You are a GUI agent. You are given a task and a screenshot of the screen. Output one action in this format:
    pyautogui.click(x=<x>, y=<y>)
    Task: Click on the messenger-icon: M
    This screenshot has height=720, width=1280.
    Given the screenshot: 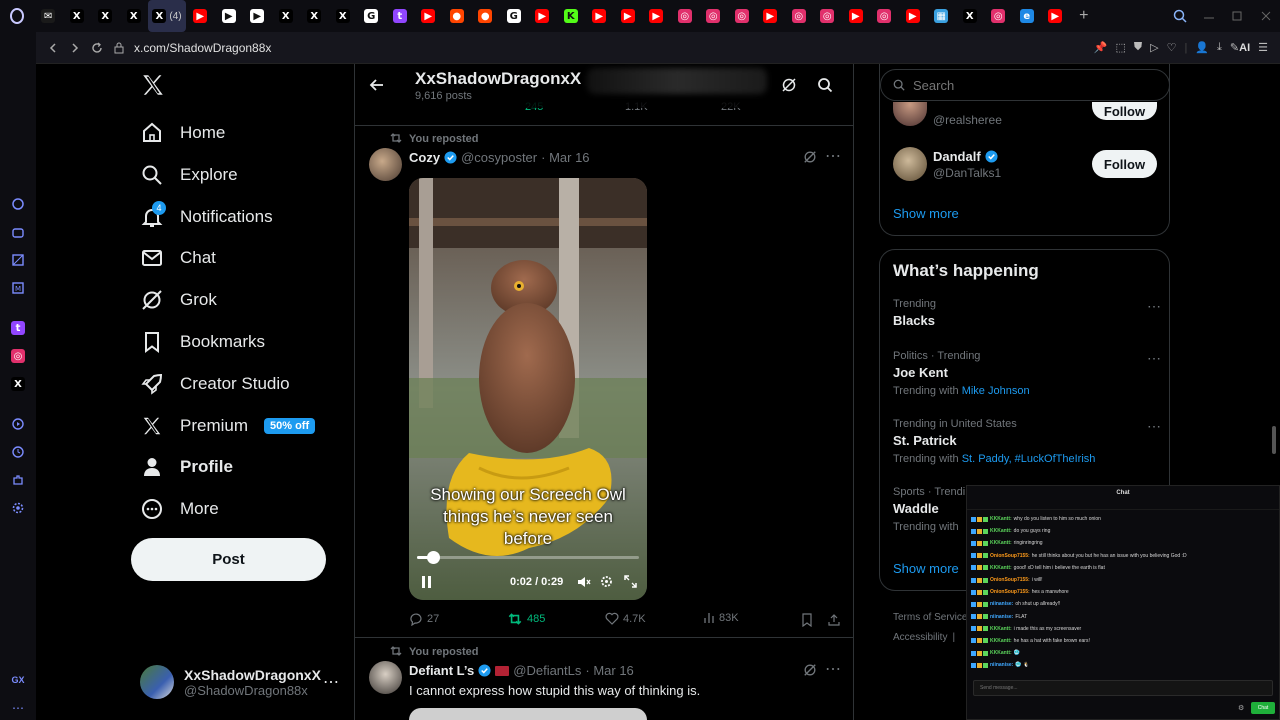 What is the action you would take?
    pyautogui.click(x=18, y=288)
    